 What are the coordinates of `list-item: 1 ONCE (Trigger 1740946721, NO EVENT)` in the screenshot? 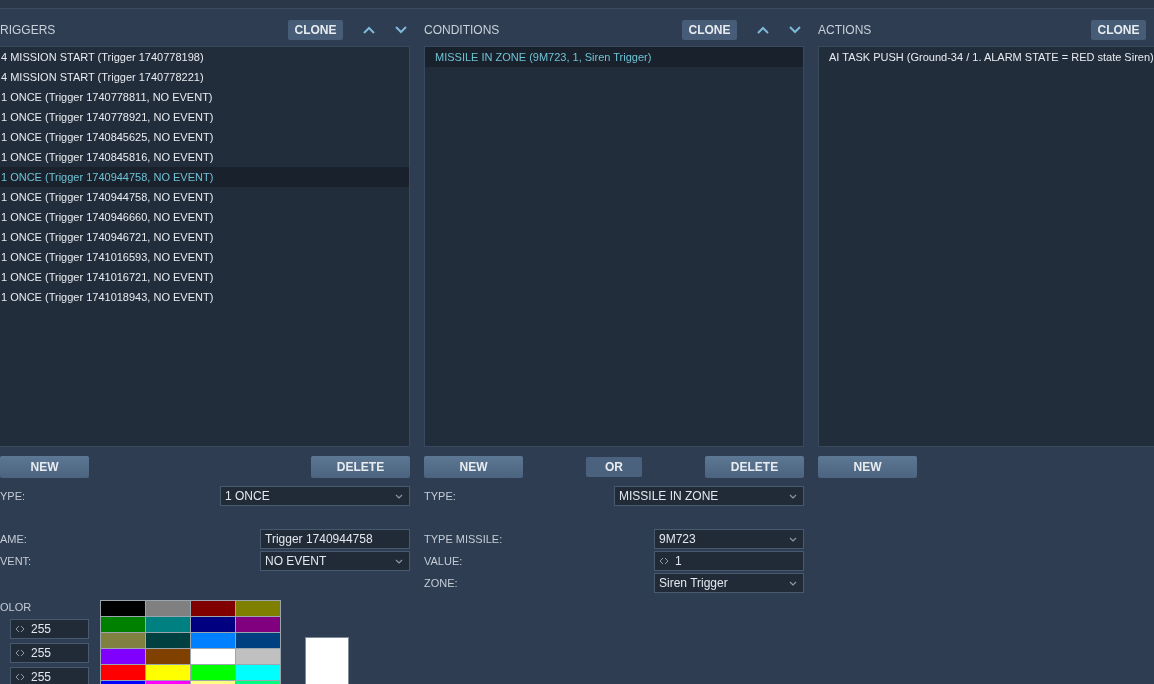 It's located at (204, 237).